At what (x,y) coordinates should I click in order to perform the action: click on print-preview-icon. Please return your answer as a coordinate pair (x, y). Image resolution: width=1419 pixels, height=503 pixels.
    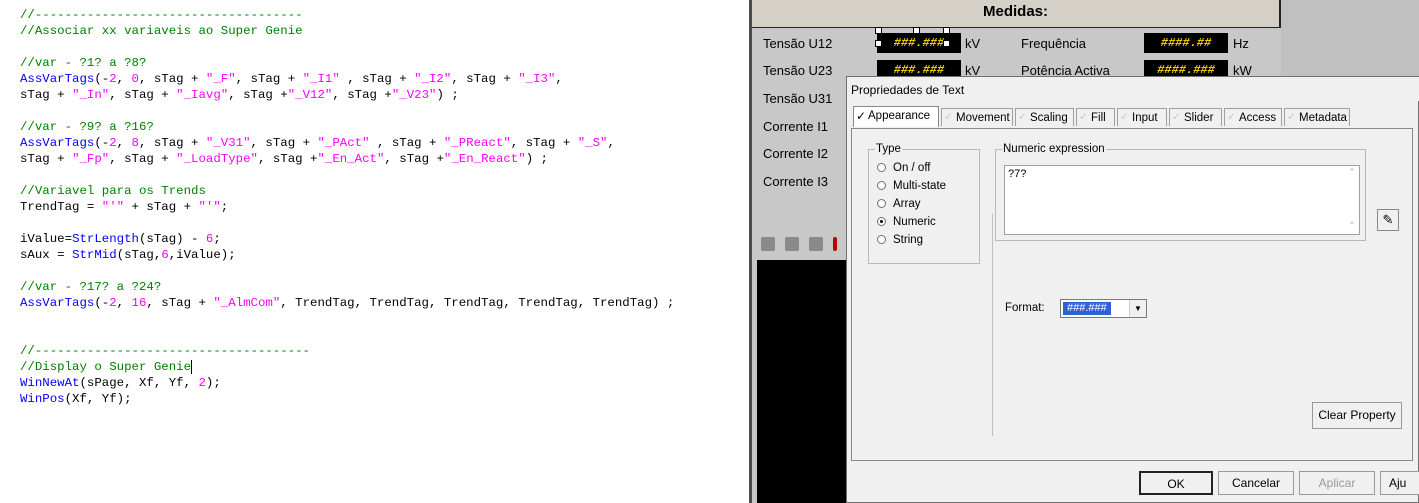
    Looking at the image, I should click on (792, 244).